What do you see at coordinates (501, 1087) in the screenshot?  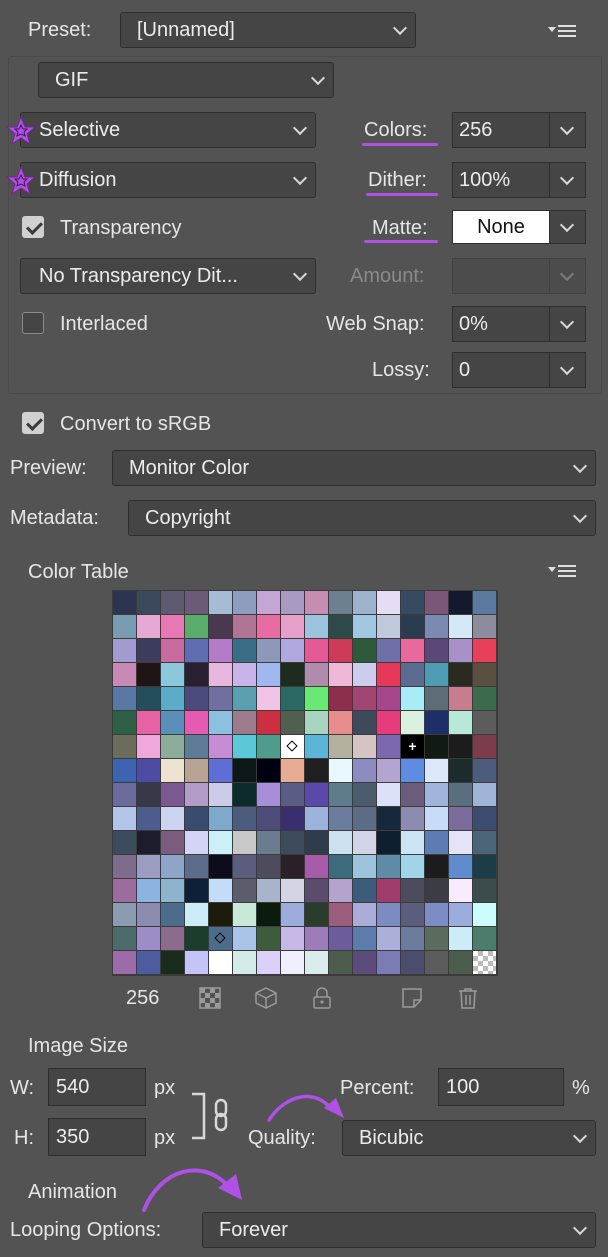 I see `percent-field: 100` at bounding box center [501, 1087].